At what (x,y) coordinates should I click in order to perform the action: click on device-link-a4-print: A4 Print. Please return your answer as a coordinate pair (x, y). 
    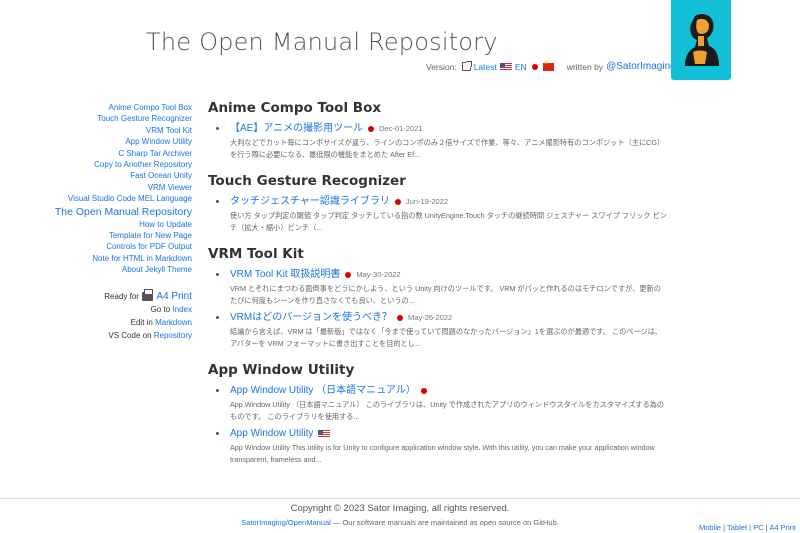
    Looking at the image, I should click on (782, 527).